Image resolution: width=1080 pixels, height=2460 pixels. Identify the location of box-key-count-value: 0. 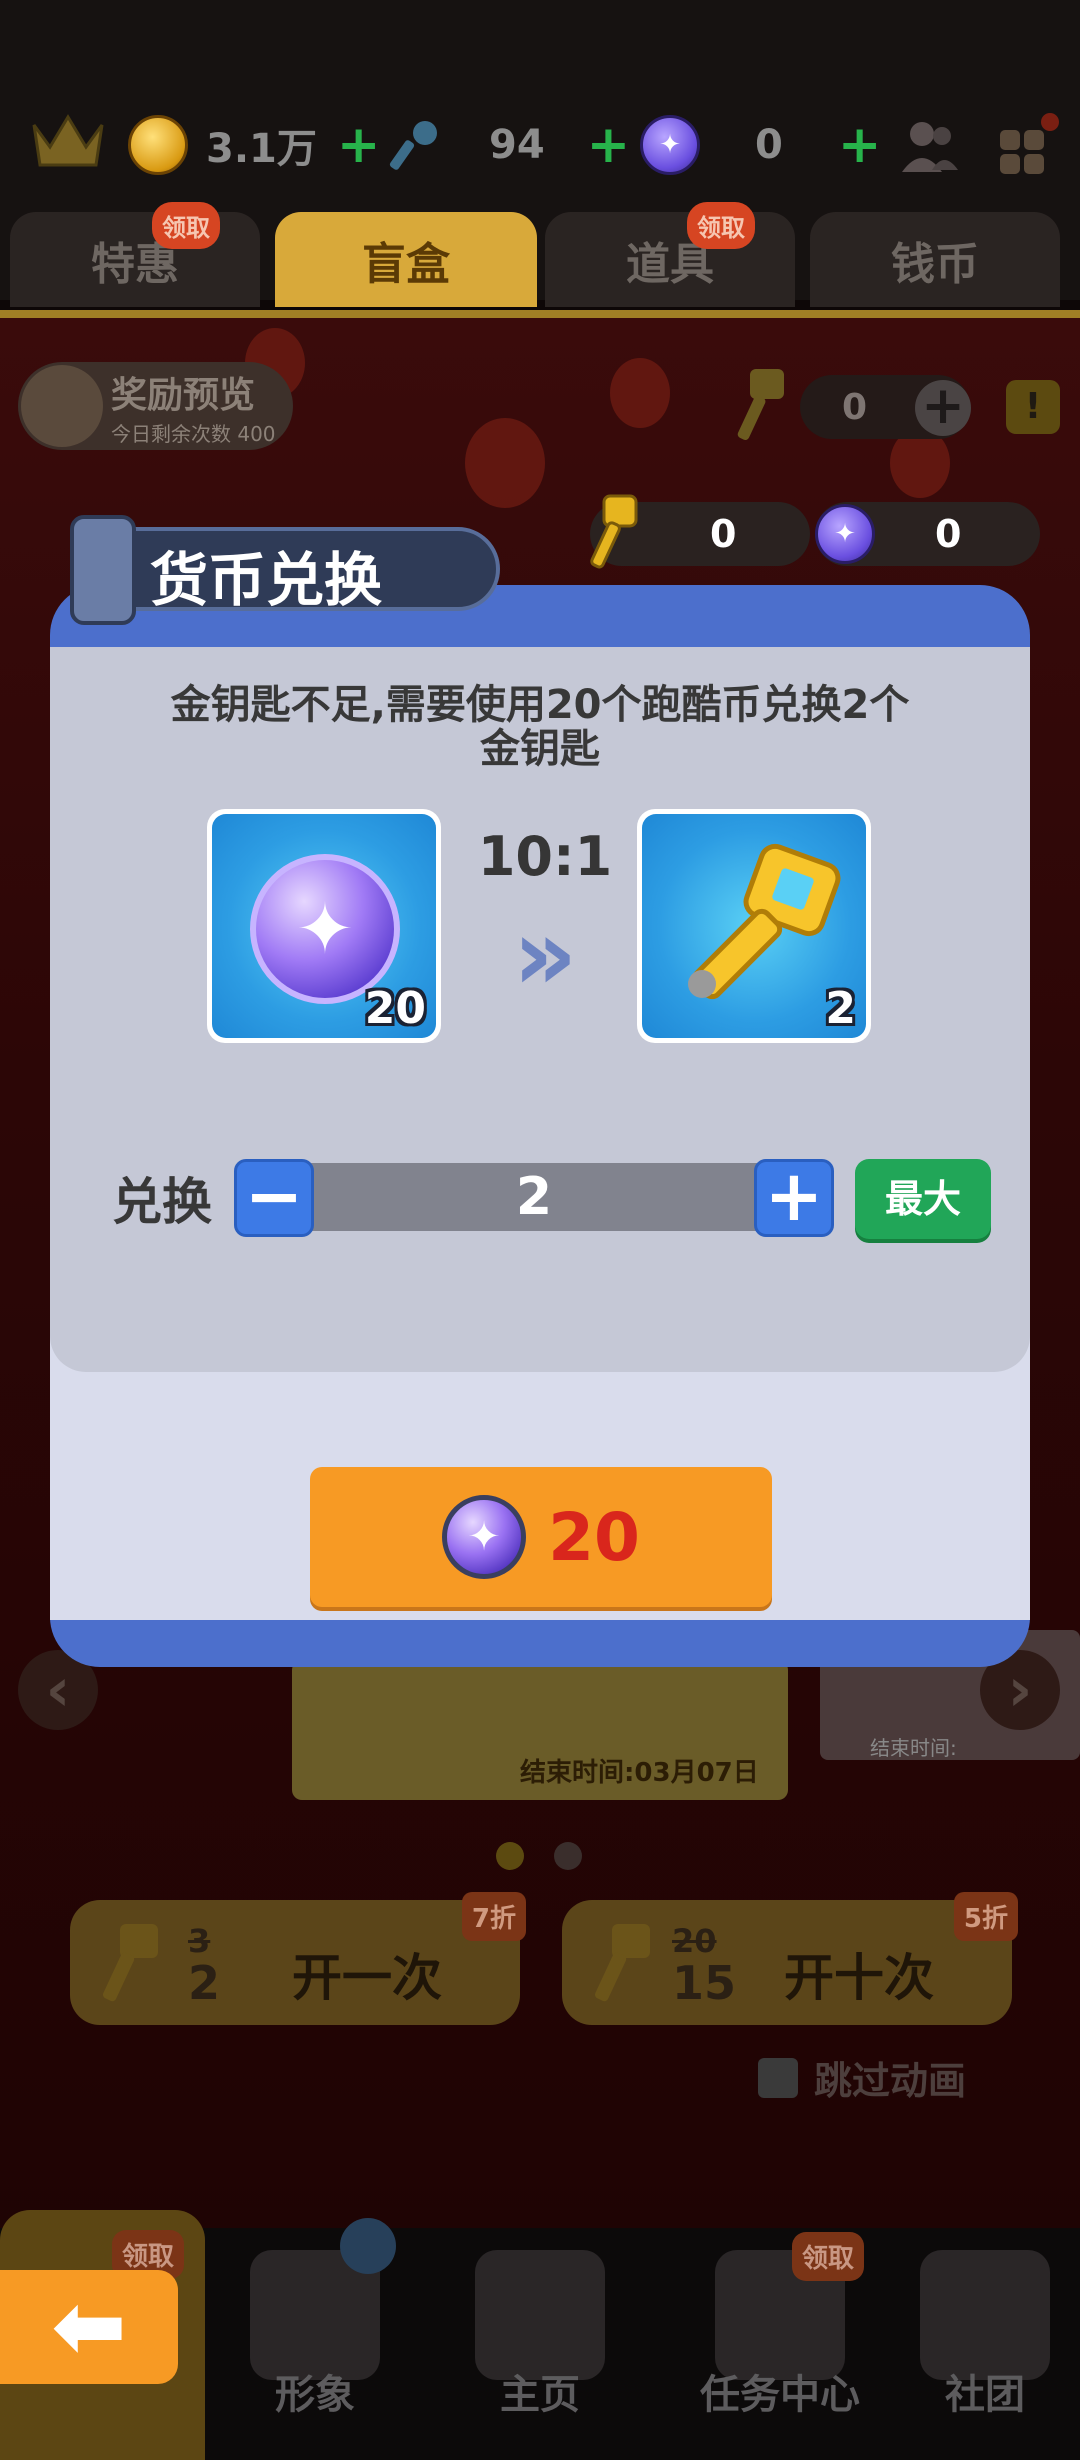
(855, 407).